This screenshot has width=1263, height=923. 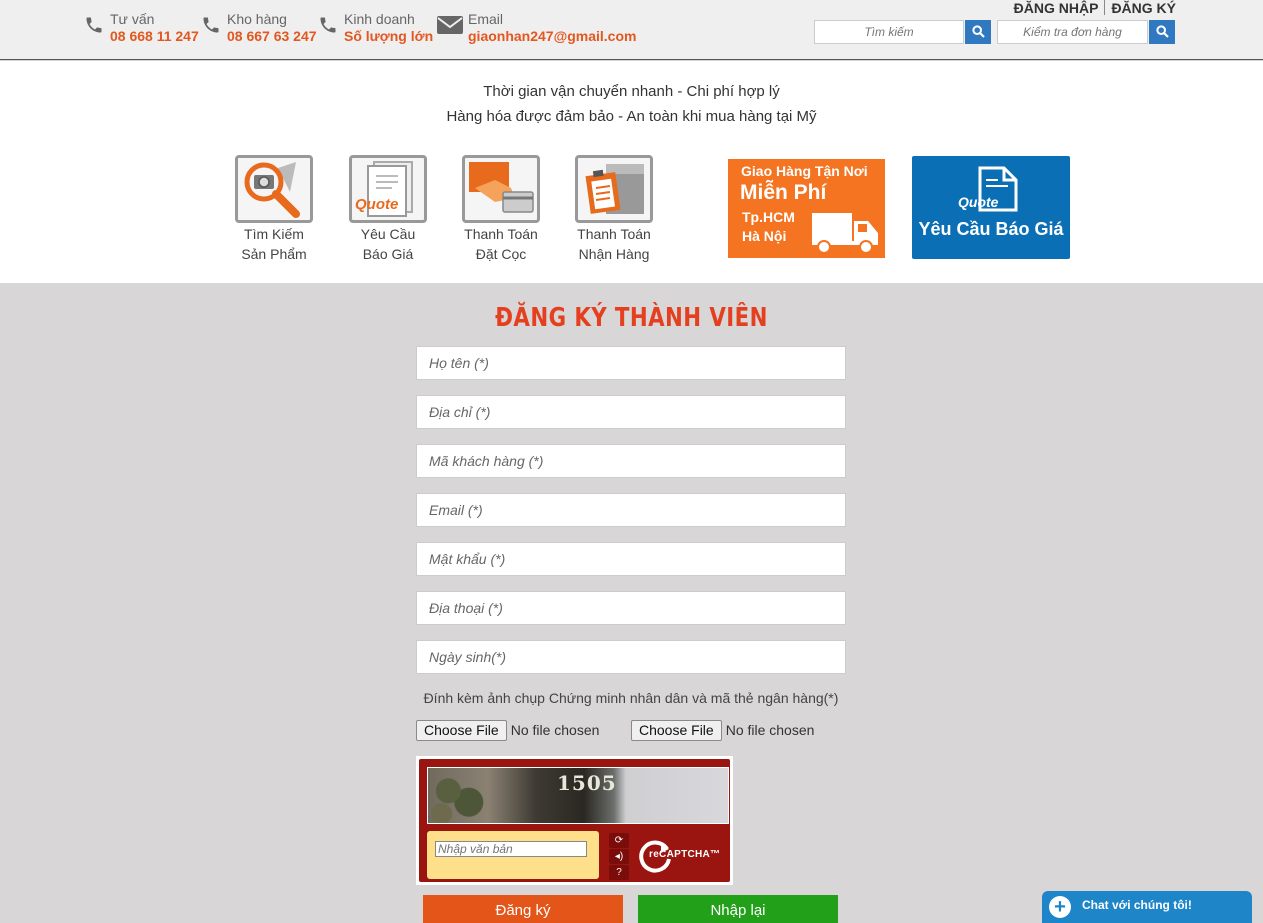 What do you see at coordinates (631, 559) in the screenshot?
I see `password-field` at bounding box center [631, 559].